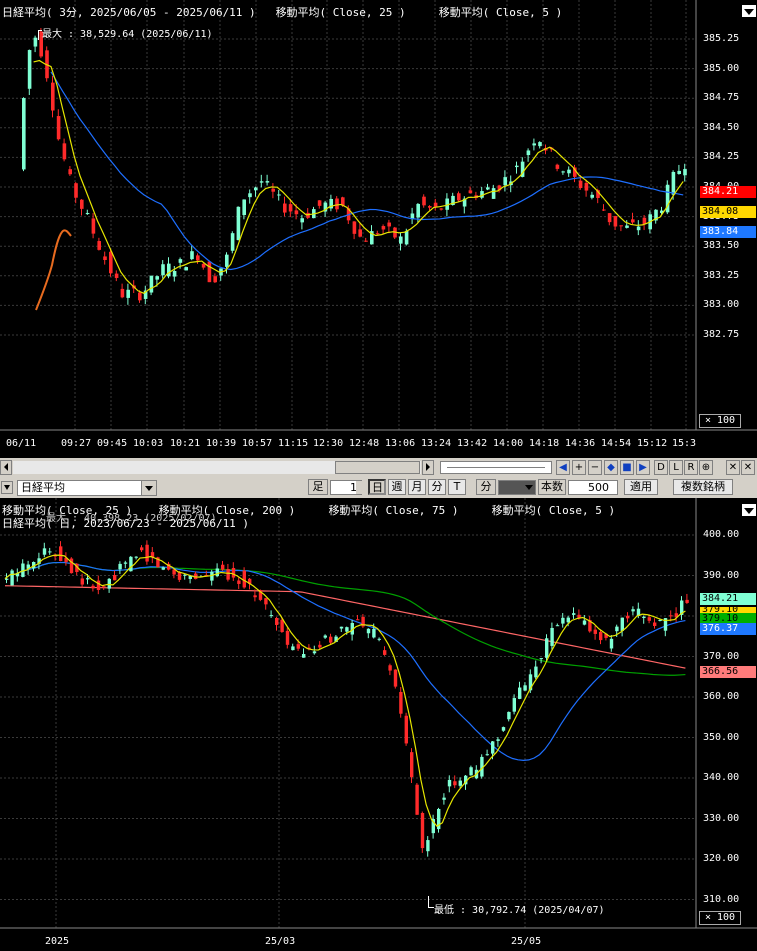 This screenshot has height=951, width=757. What do you see at coordinates (720, 918) in the screenshot?
I see `daily-scale-box: × 100` at bounding box center [720, 918].